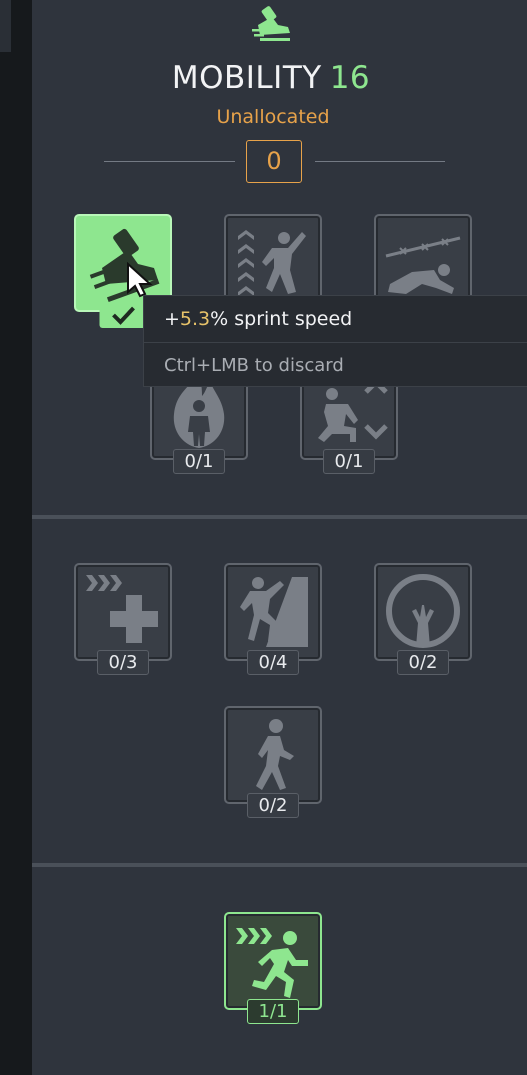  Describe the element at coordinates (423, 265) in the screenshot. I see `barbed-wire-crawl-icon` at that location.